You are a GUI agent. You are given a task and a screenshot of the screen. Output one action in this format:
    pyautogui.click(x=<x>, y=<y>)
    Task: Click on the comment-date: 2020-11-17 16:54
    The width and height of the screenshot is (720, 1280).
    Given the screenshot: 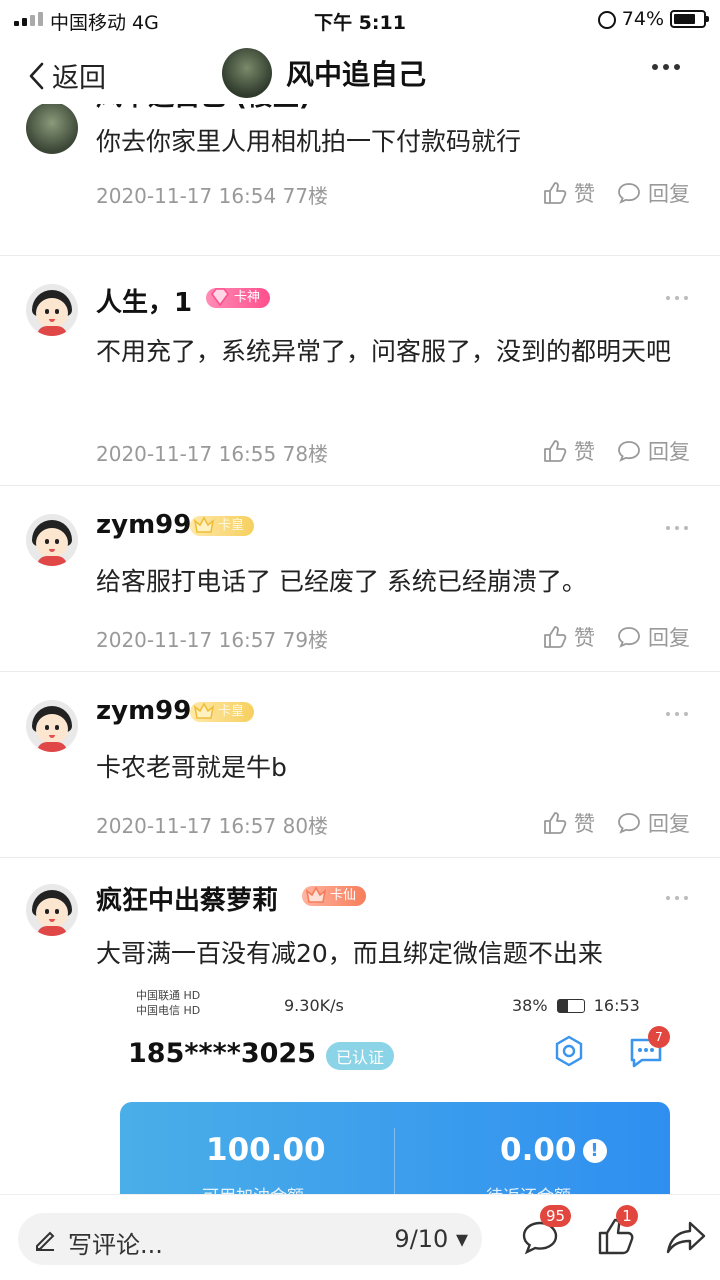 What is the action you would take?
    pyautogui.click(x=186, y=196)
    